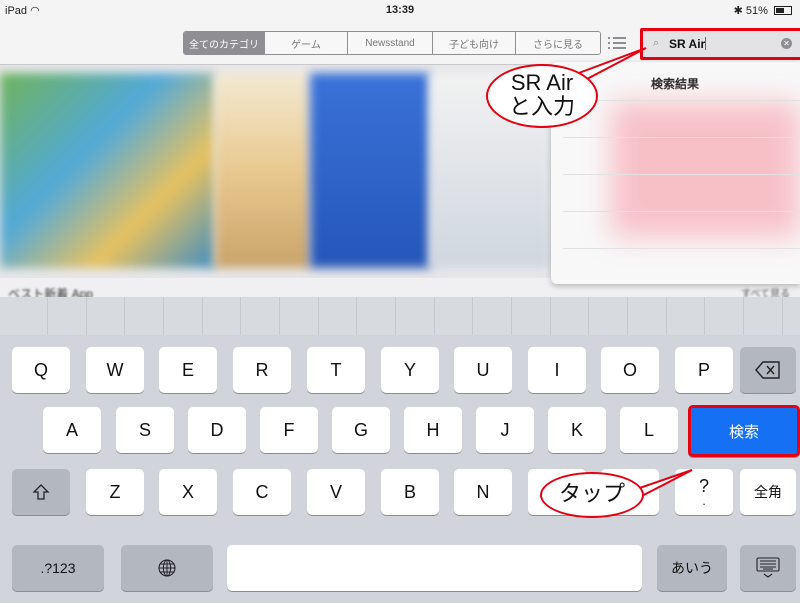  What do you see at coordinates (557, 370) in the screenshot?
I see `key-i: I` at bounding box center [557, 370].